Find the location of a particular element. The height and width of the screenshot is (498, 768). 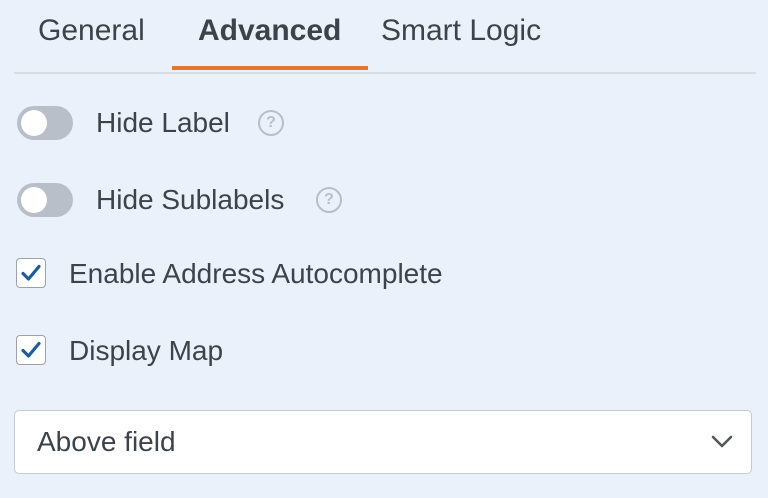

hide-sublabels-text: Hide Sublabels is located at coordinates (190, 199).